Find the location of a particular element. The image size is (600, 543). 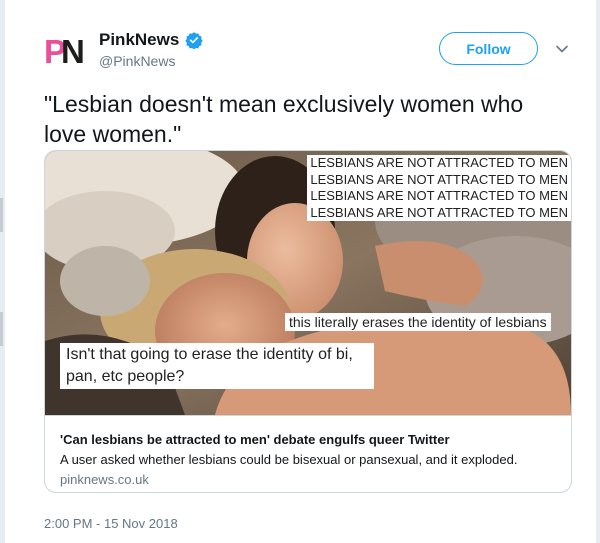

pinknews-logo: P N is located at coordinates (65, 51).